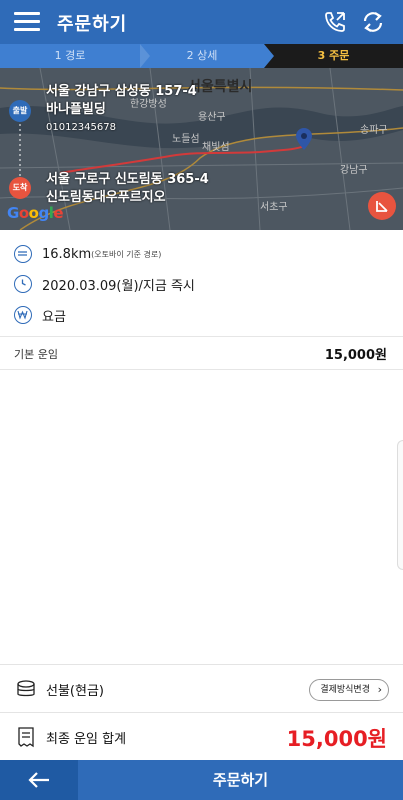 This screenshot has width=403, height=800. Describe the element at coordinates (86, 739) in the screenshot. I see `total-fare-label: 최종 운임 합계` at that location.